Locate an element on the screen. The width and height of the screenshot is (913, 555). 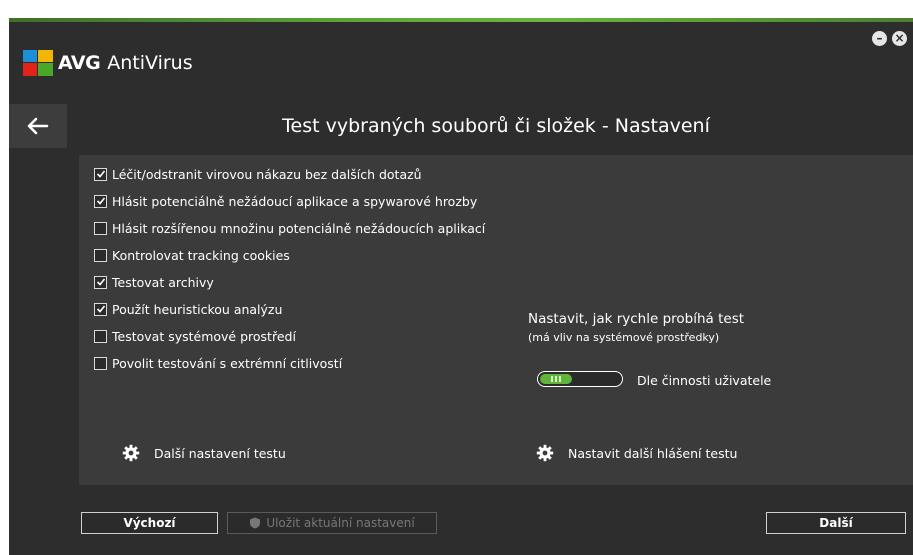
arrow-left-icon is located at coordinates (38, 126).